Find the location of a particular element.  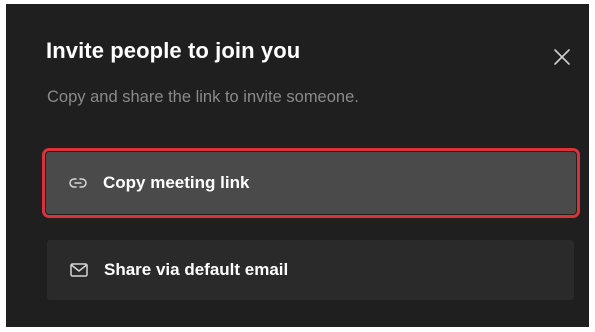

share-via-email-label: Share via default email is located at coordinates (196, 269).